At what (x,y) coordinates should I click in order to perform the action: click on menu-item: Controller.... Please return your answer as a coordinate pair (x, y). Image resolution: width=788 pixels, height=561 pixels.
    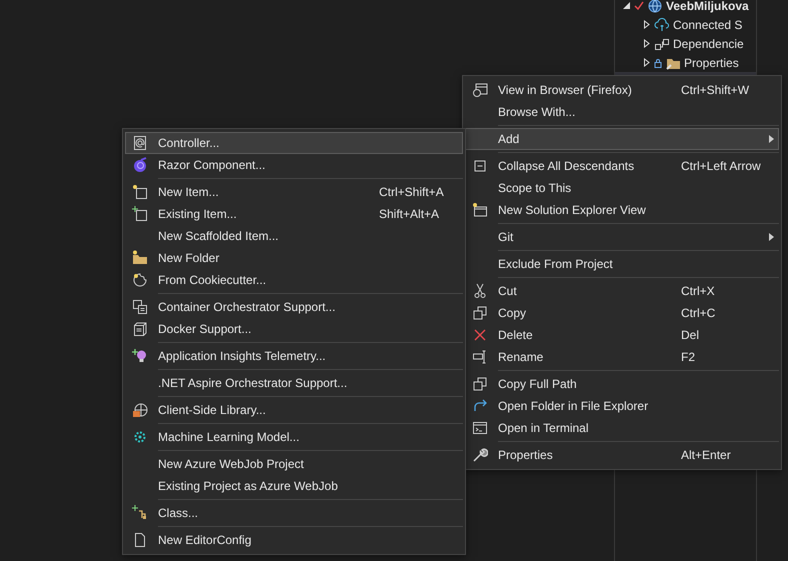
    Looking at the image, I should click on (294, 143).